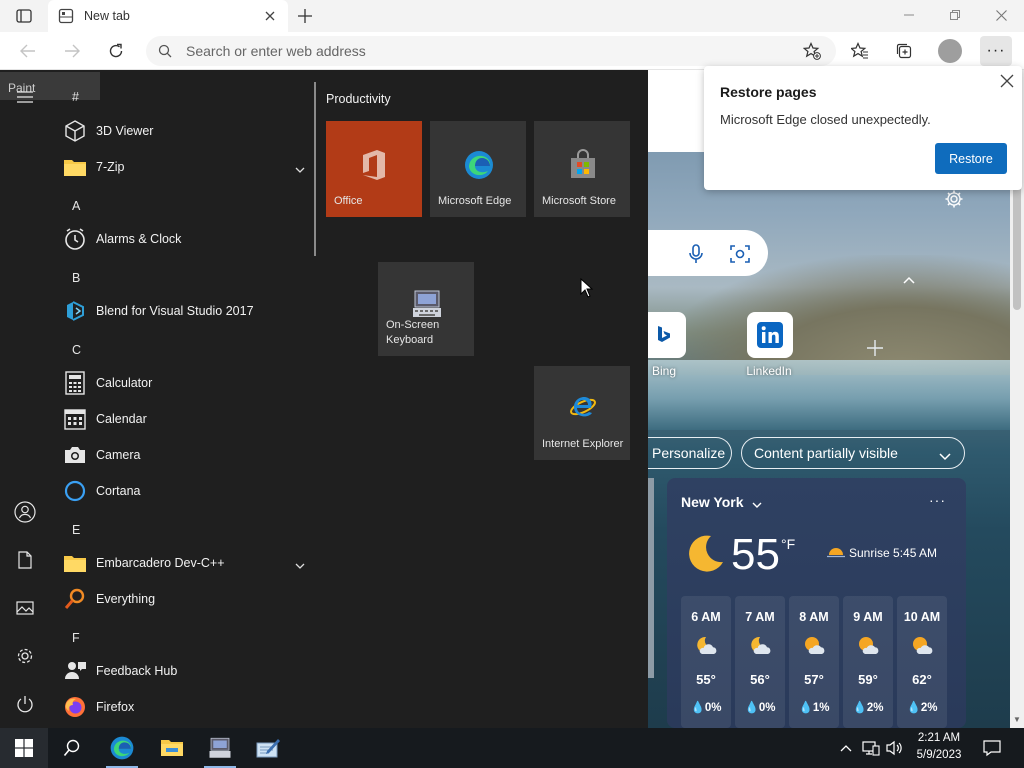  I want to click on address-bar, so click(491, 51).